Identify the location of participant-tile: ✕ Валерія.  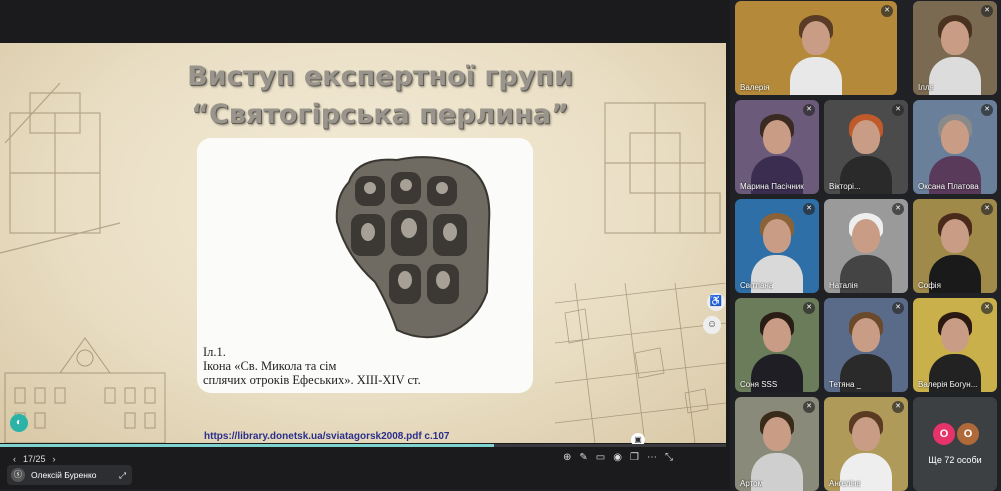
(816, 48).